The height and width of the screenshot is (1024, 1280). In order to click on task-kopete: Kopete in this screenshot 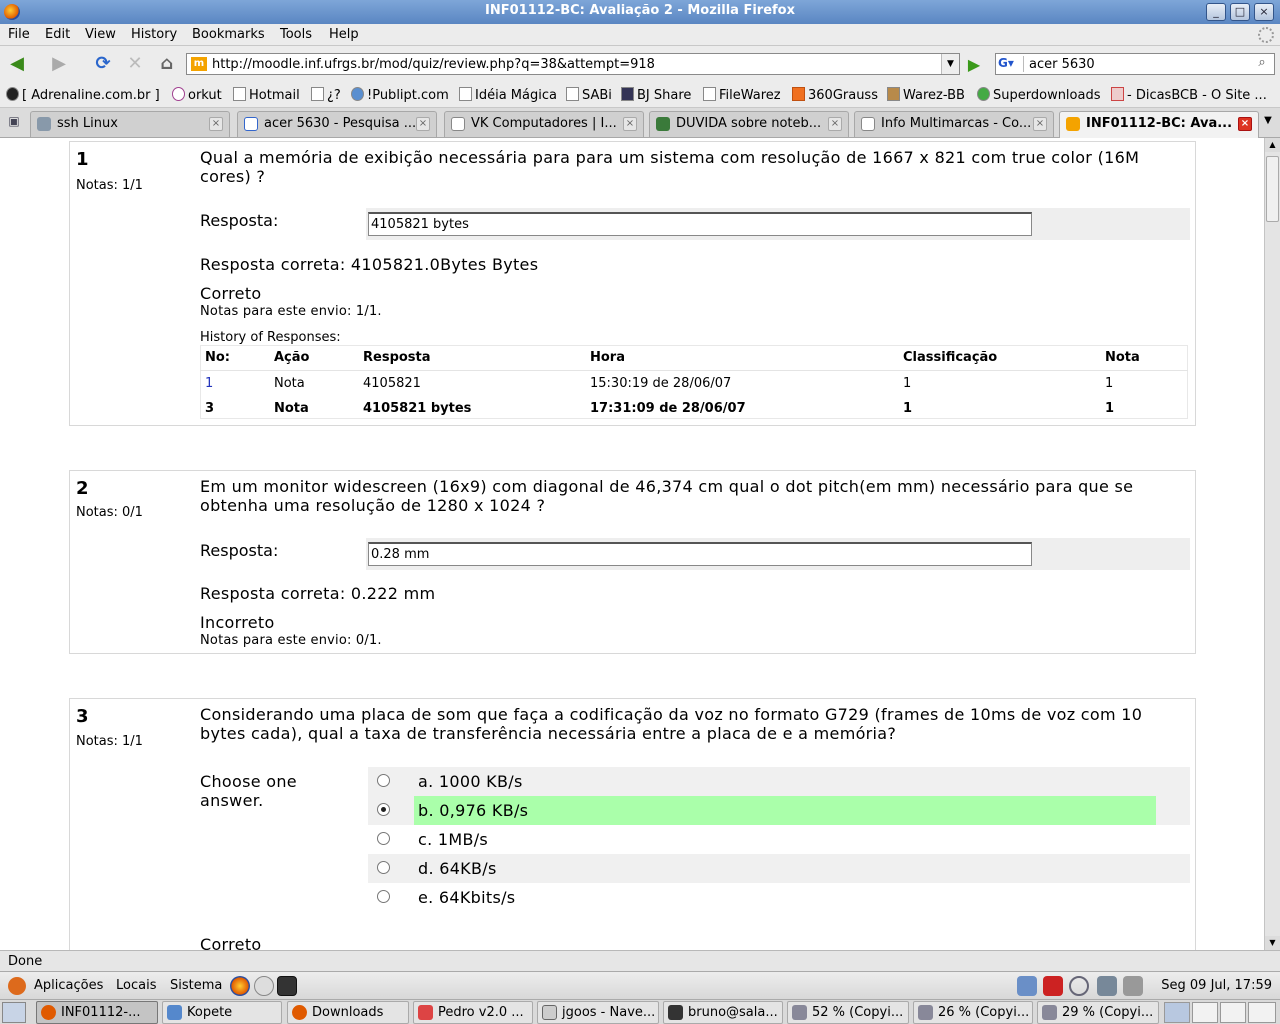, I will do `click(222, 1012)`.